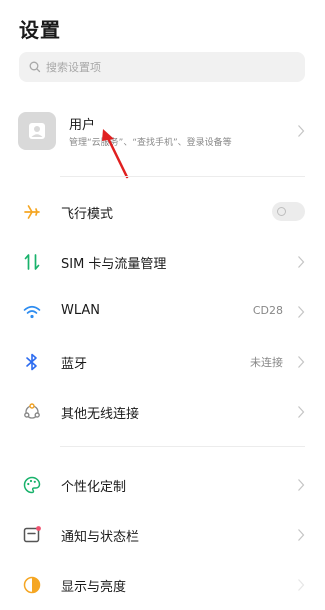  I want to click on row-label: 个性化定制, so click(94, 487).